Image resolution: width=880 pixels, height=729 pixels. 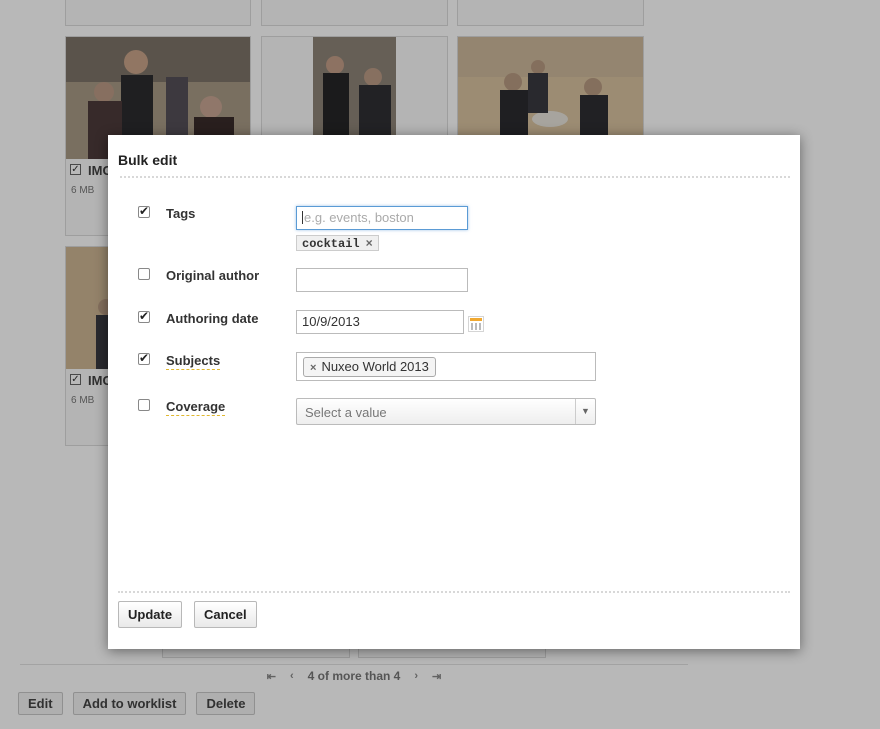 I want to click on subject-chip: × Nuxeo World 2013, so click(x=369, y=367).